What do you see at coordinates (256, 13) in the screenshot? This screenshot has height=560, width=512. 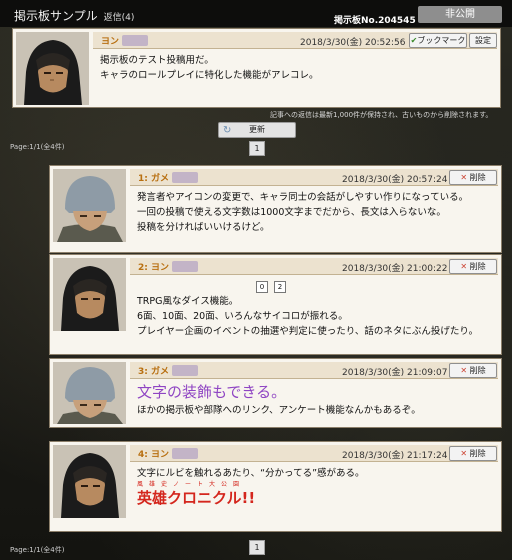 I see `title-bar: 掲示板サンプル 返信(4) 掲示板No.204545 非公開` at bounding box center [256, 13].